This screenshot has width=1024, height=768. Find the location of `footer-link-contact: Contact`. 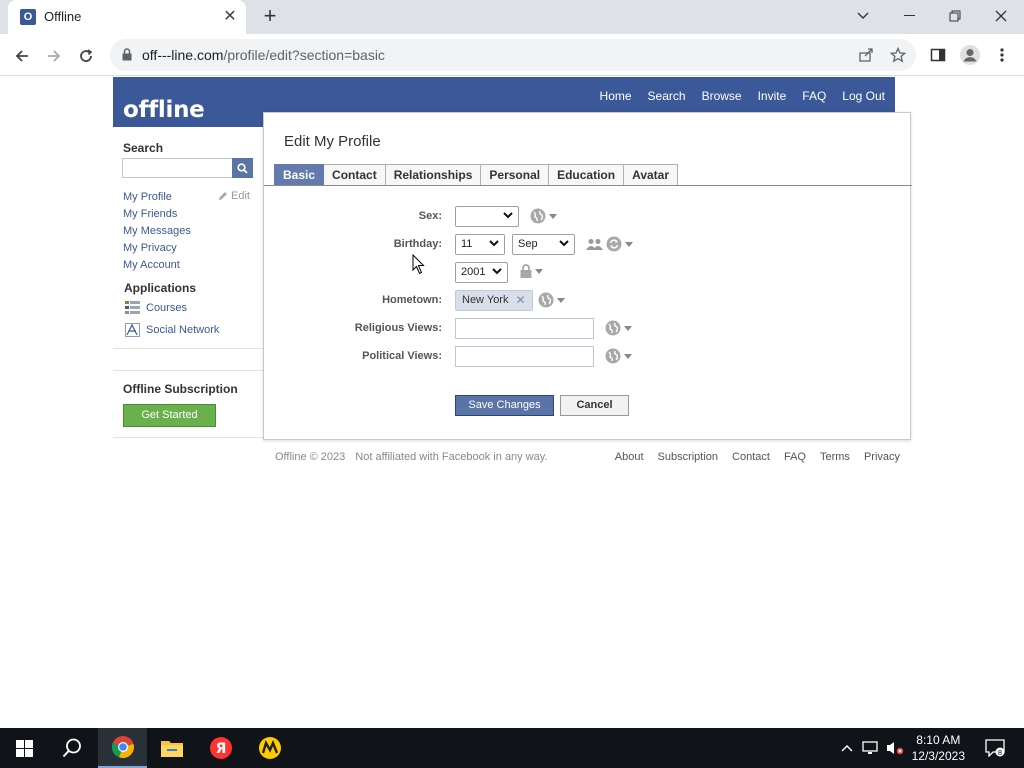

footer-link-contact: Contact is located at coordinates (751, 457).